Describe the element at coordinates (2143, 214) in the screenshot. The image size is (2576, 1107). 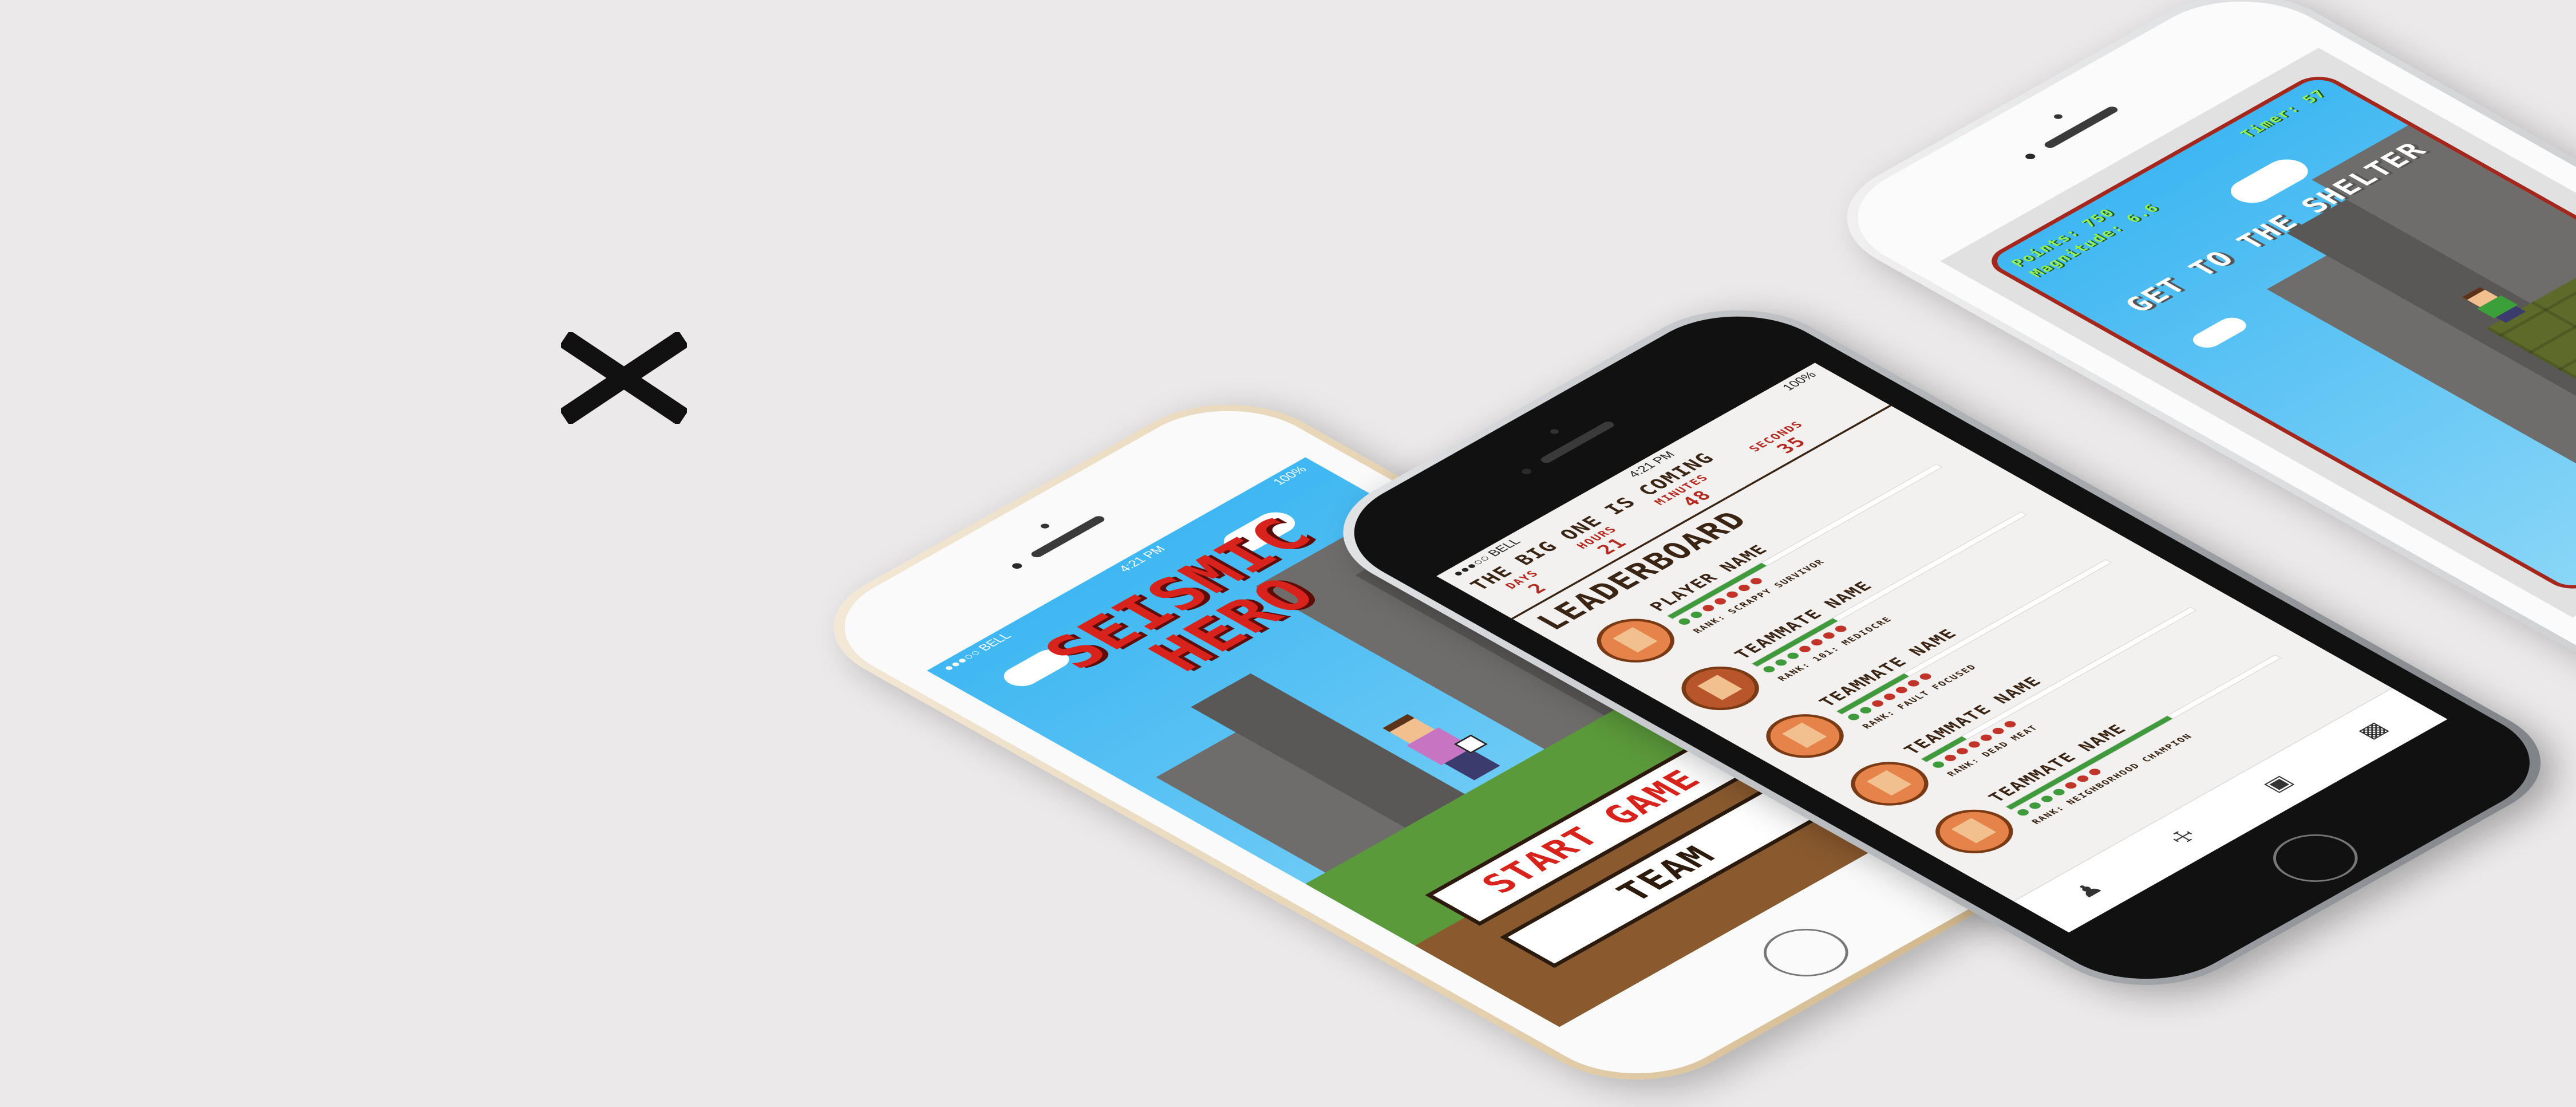
I see `magnitude-value: 6.6` at that location.